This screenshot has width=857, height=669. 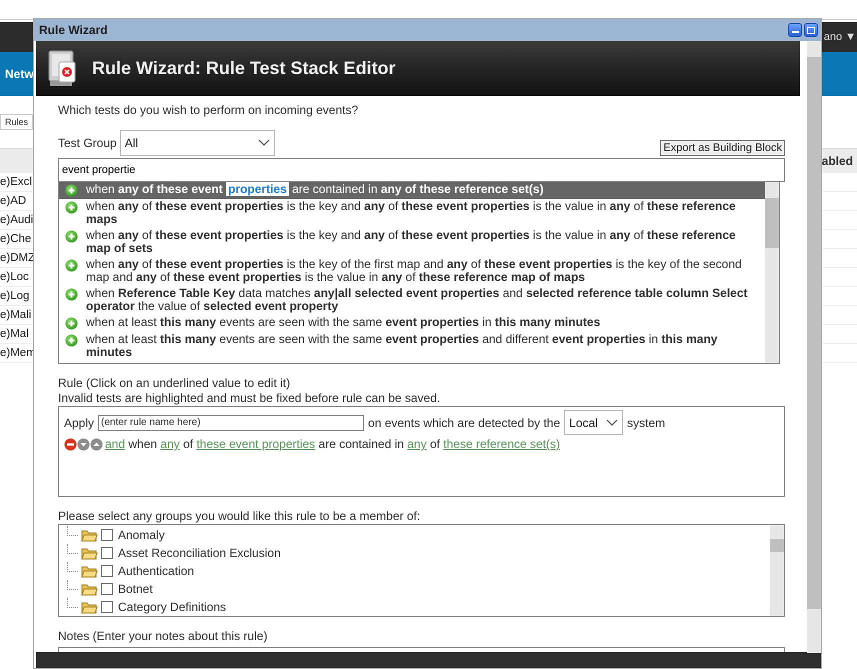 What do you see at coordinates (15, 296) in the screenshot?
I see `table-cell: e)Log` at bounding box center [15, 296].